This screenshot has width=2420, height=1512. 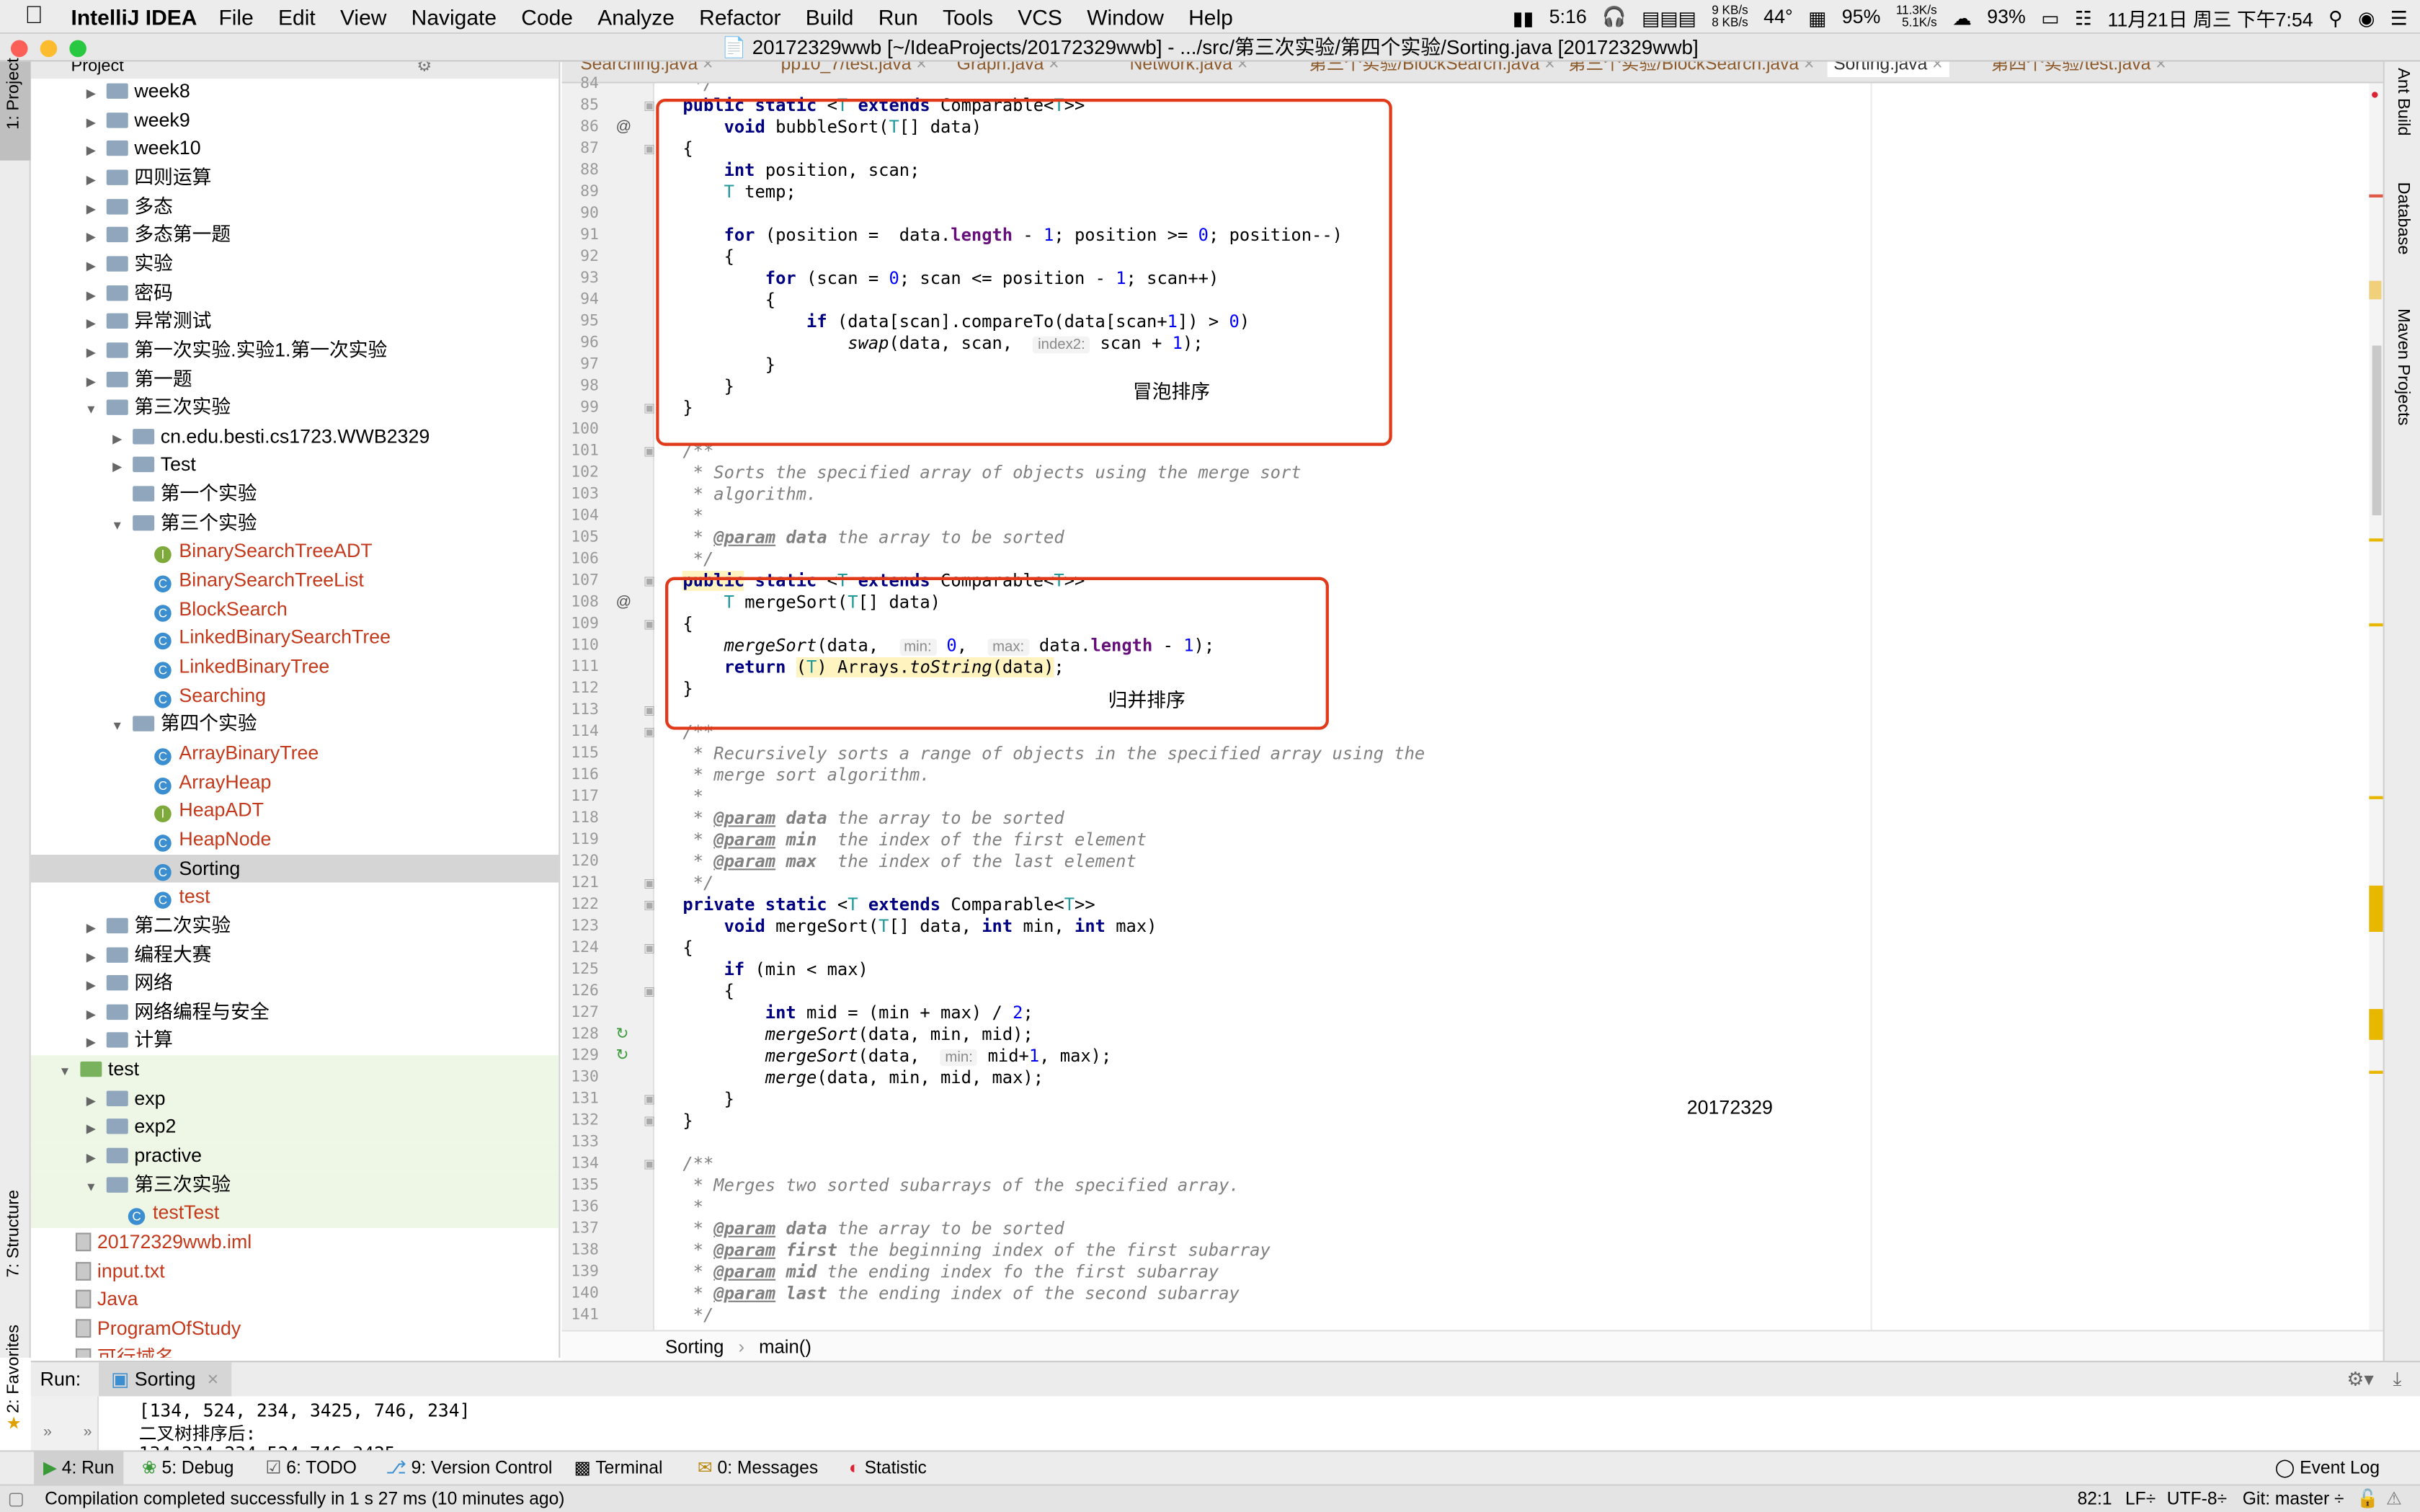 What do you see at coordinates (2083, 17) in the screenshot?
I see `input-method-icon: ☷` at bounding box center [2083, 17].